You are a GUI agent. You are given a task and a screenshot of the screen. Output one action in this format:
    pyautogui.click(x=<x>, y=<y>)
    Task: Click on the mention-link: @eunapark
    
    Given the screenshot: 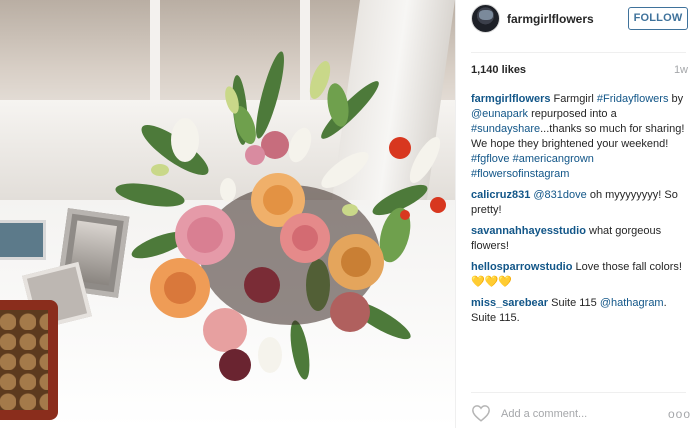 What is the action you would take?
    pyautogui.click(x=499, y=114)
    